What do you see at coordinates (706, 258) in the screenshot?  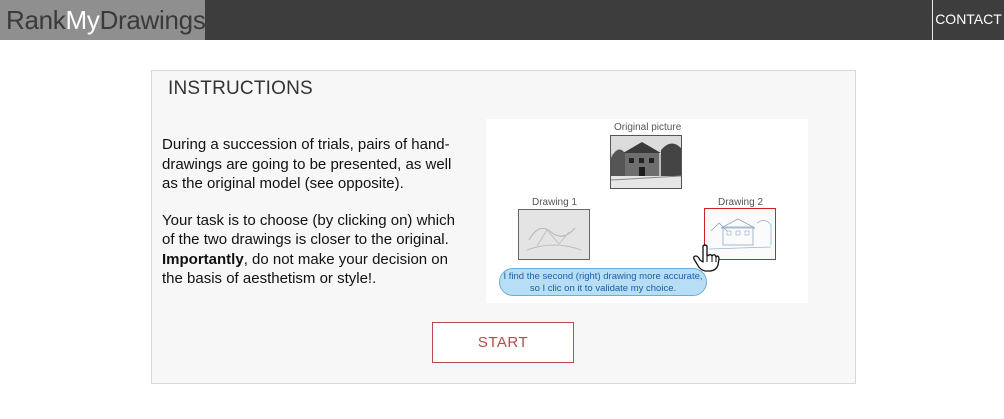 I see `hand-pointer-icon` at bounding box center [706, 258].